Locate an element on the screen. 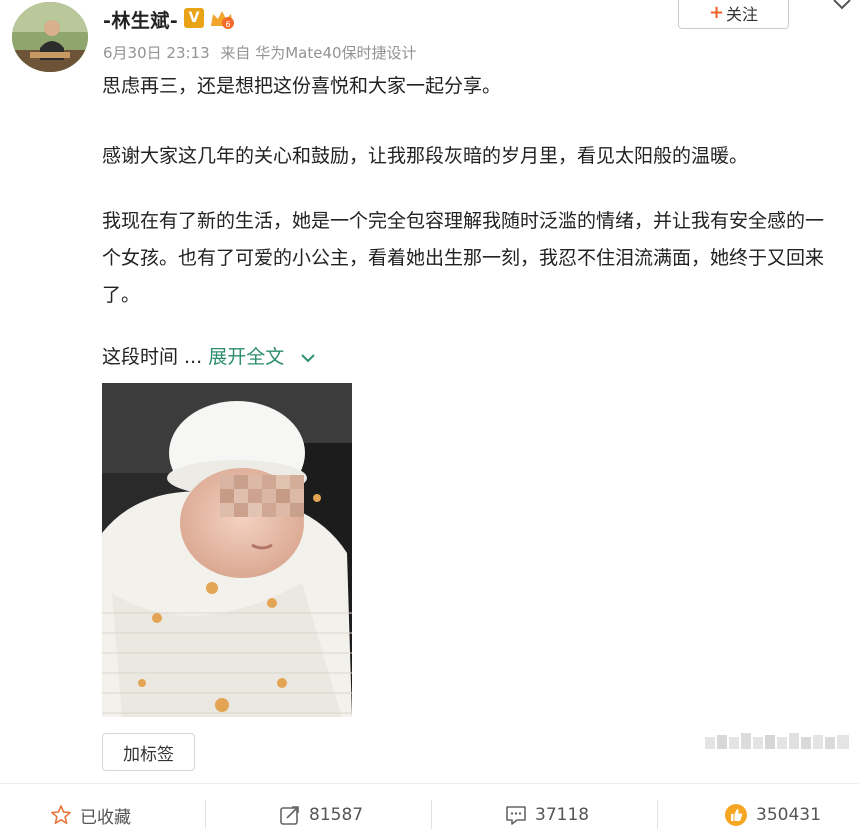 This screenshot has width=859, height=829. comment-count: 37118 is located at coordinates (562, 815).